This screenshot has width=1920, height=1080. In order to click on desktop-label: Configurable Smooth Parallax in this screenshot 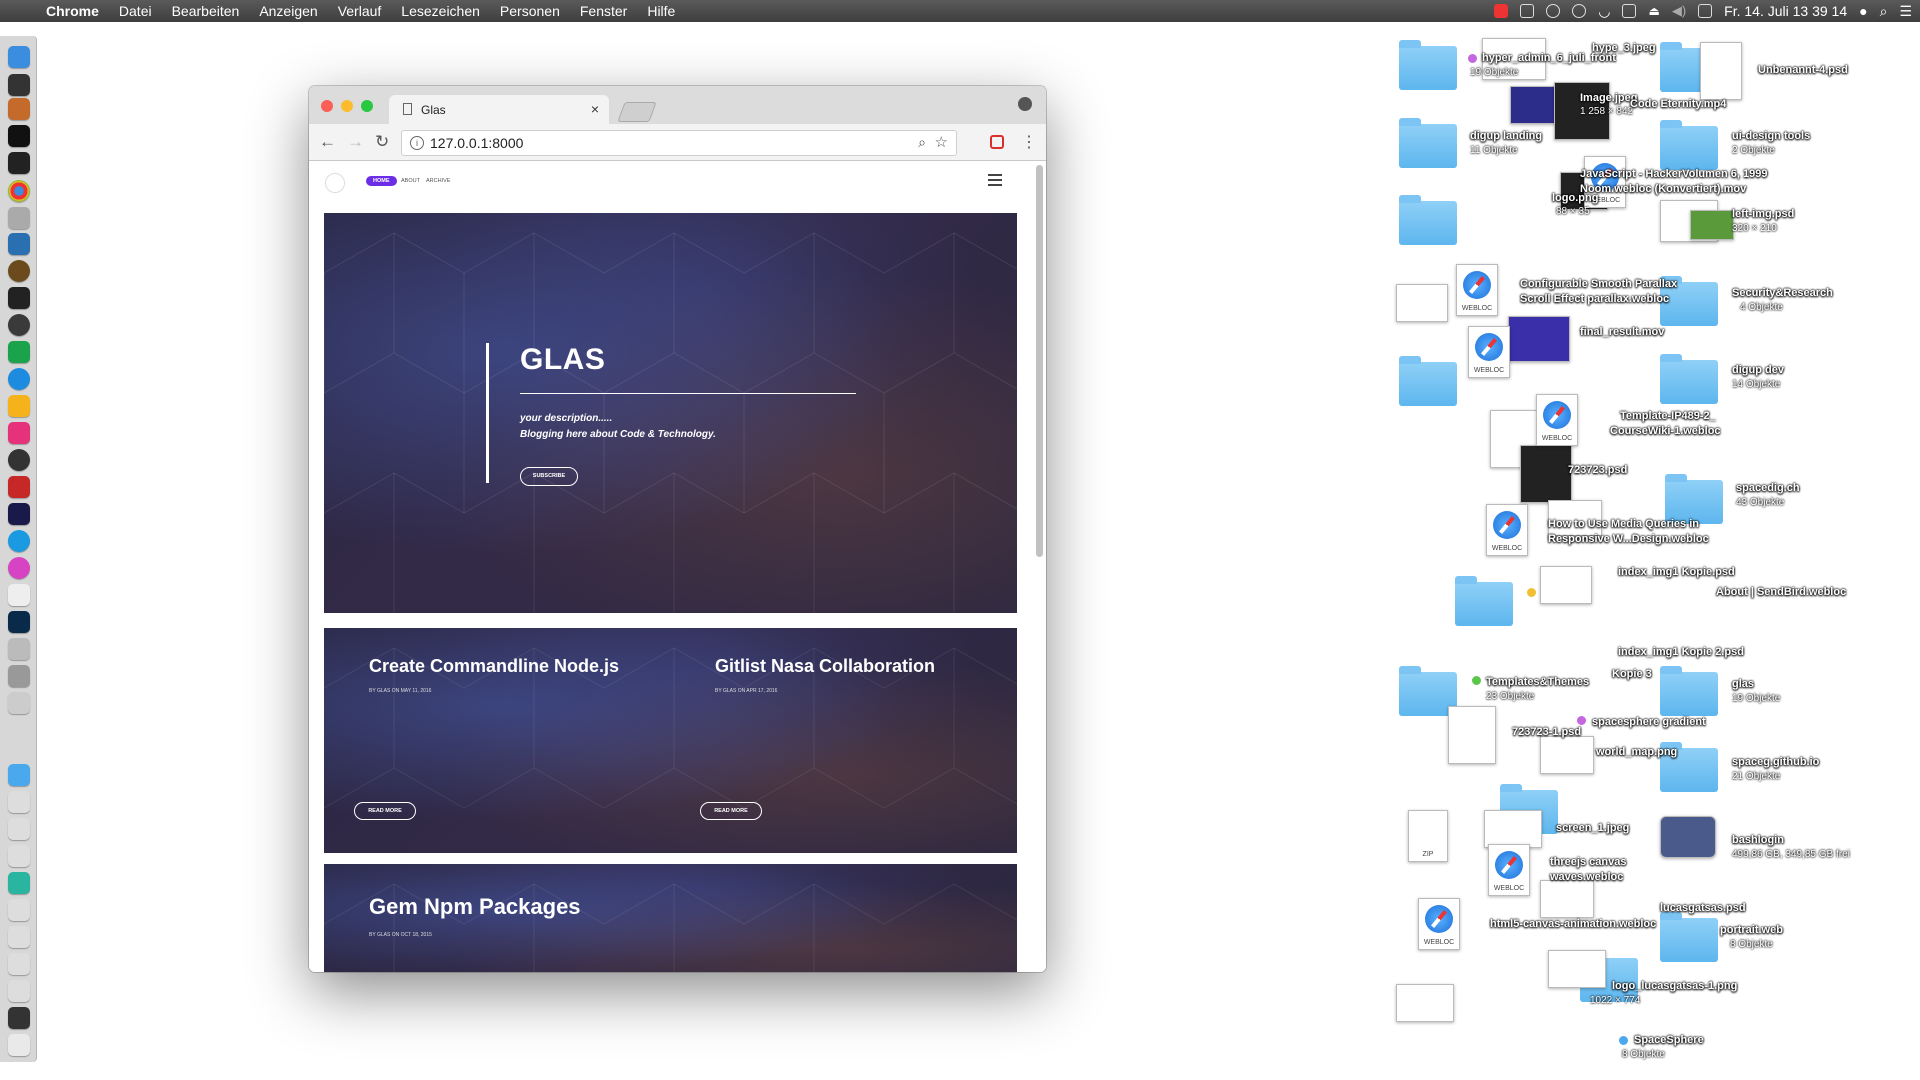, I will do `click(1598, 284)`.